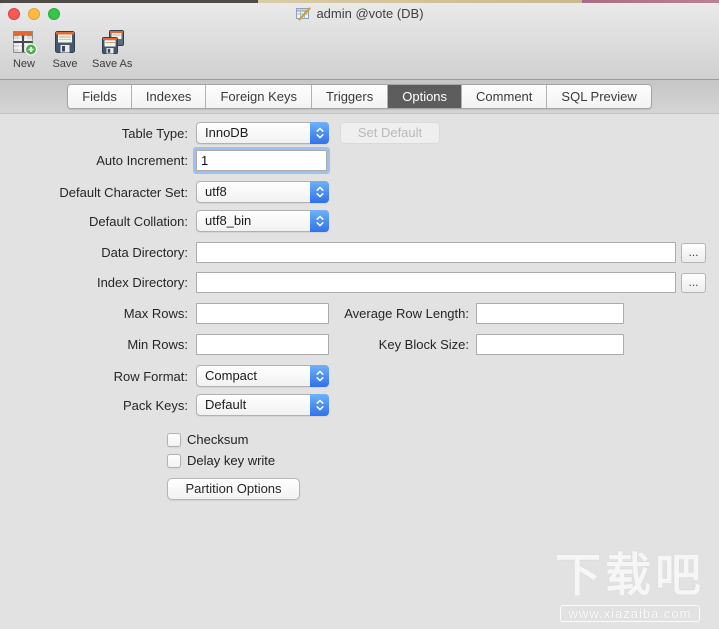 The height and width of the screenshot is (629, 719). Describe the element at coordinates (262, 344) in the screenshot. I see `min-rows-input` at that location.